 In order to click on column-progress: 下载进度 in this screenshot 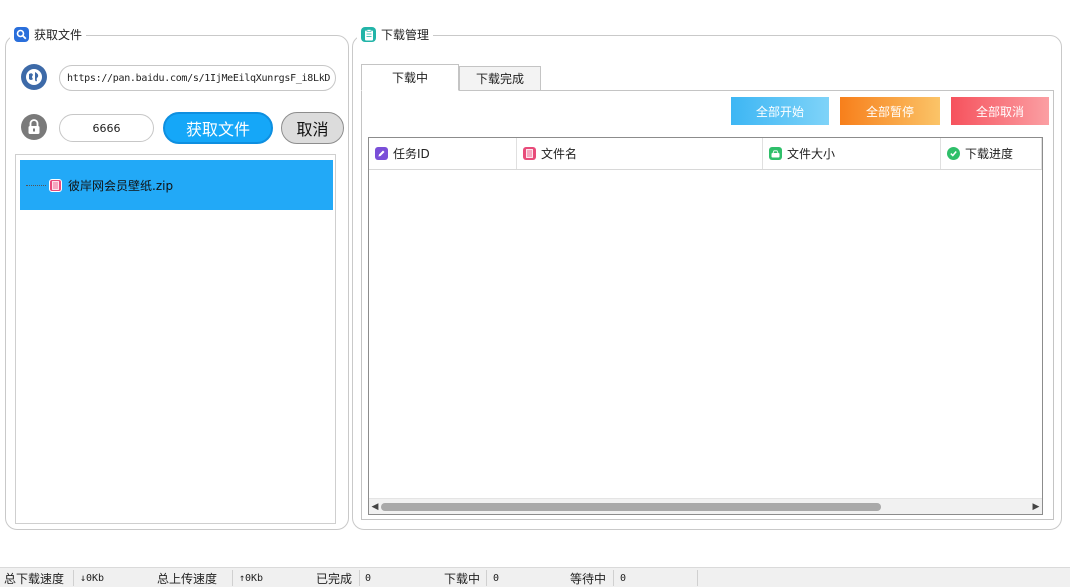, I will do `click(991, 153)`.